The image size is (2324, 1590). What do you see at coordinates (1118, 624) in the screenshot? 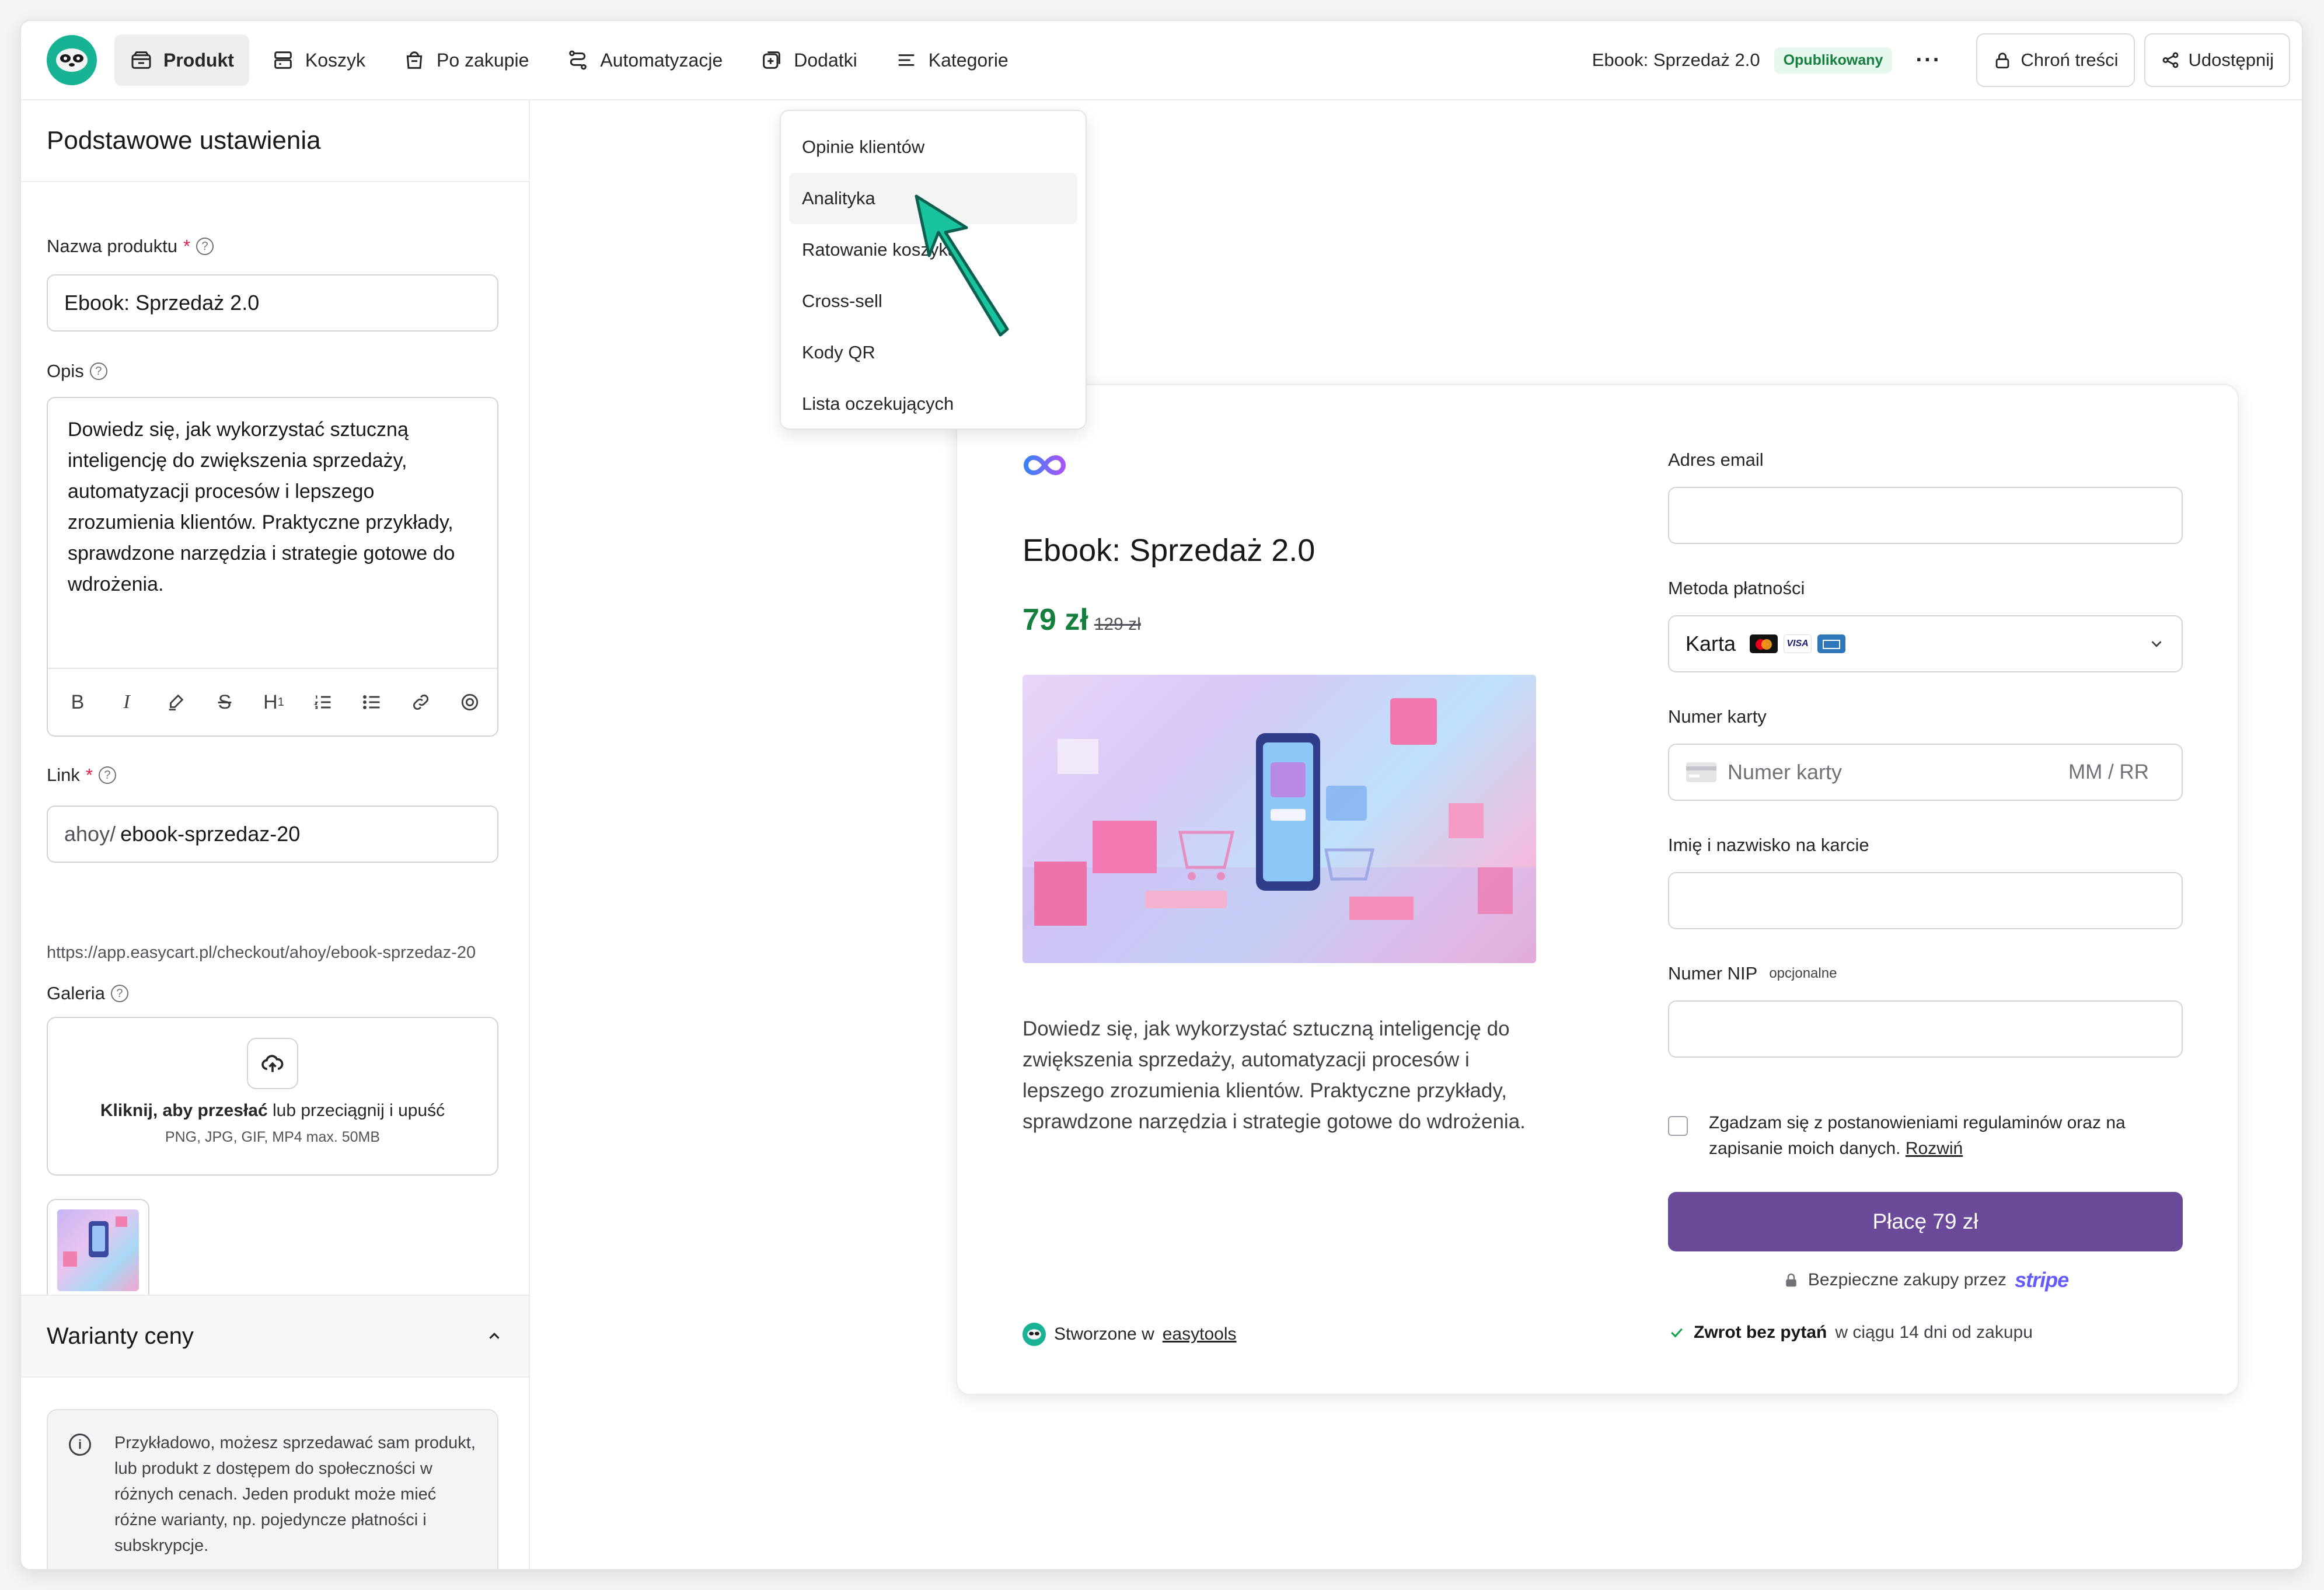
I see `old-price: 129 zł` at bounding box center [1118, 624].